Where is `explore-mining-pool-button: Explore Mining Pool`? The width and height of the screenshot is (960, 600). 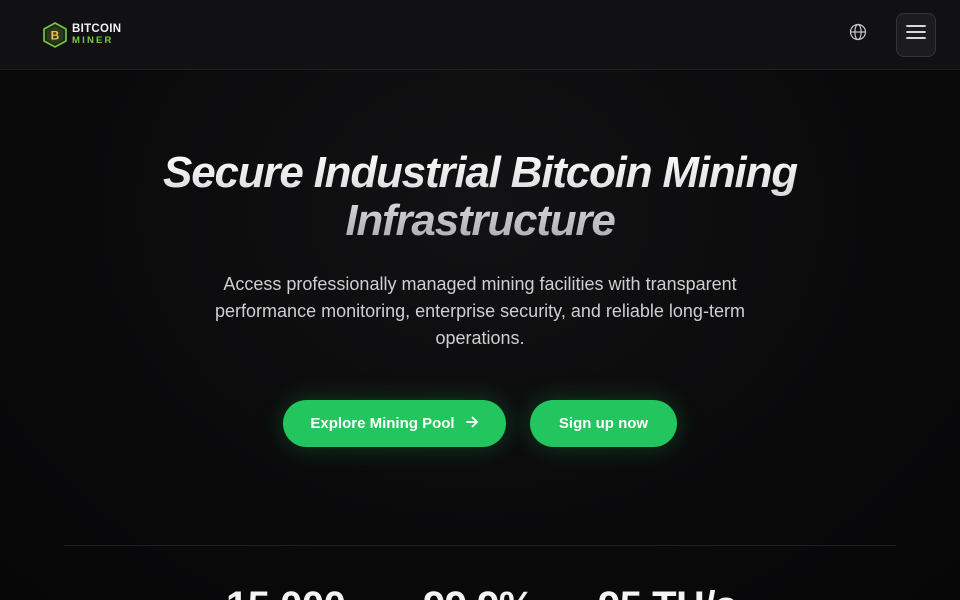 explore-mining-pool-button: Explore Mining Pool is located at coordinates (394, 423).